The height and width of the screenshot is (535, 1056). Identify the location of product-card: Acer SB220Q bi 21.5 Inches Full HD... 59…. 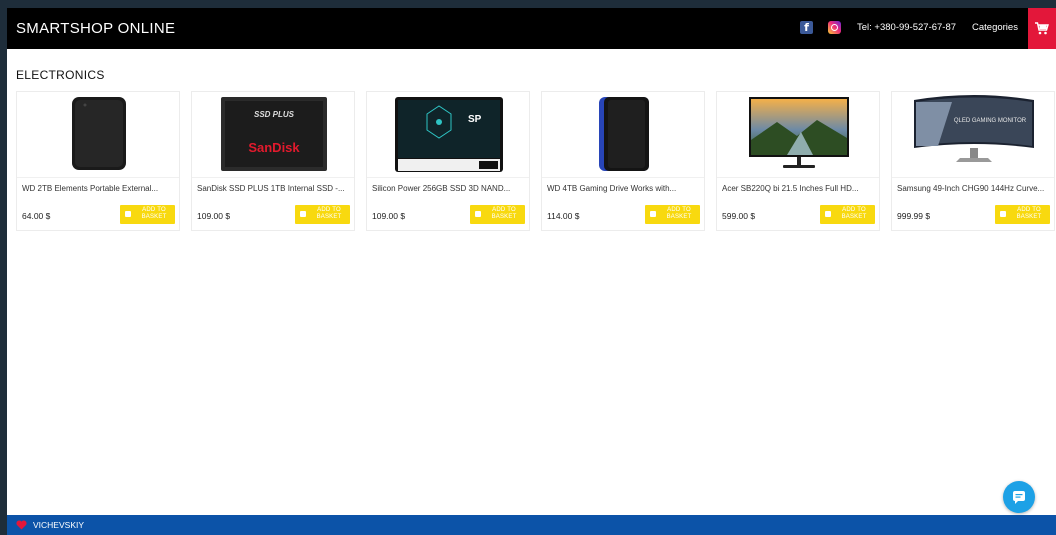
(798, 161).